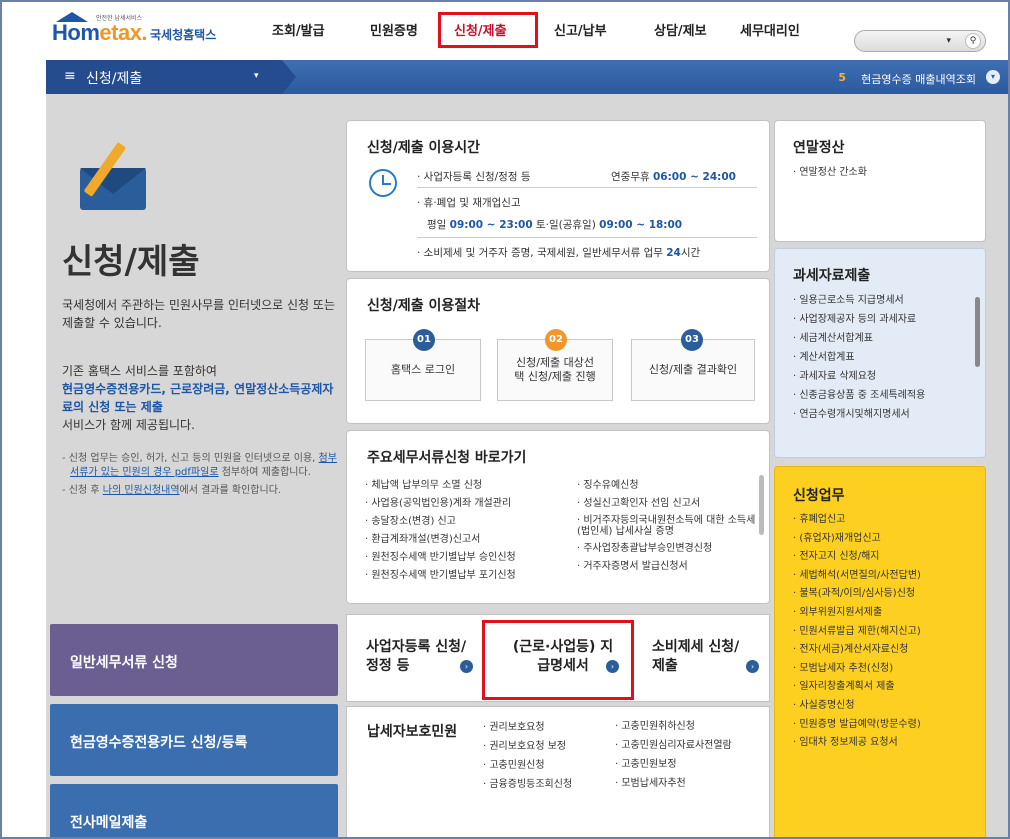  Describe the element at coordinates (474, 177) in the screenshot. I see `hours-line-1: · 사업자등록 신청/정정 등` at that location.